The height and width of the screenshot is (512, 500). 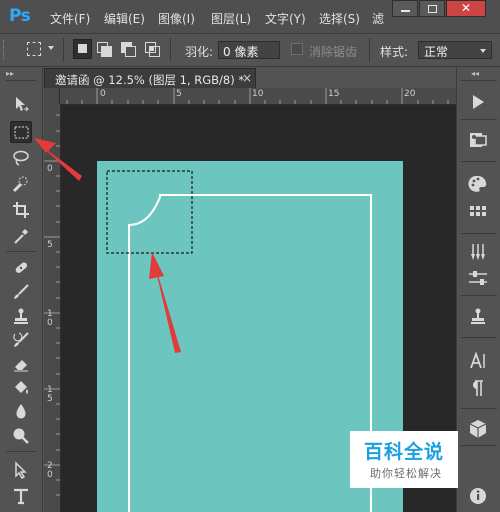 I want to click on stamp-icon, so click(x=21, y=316).